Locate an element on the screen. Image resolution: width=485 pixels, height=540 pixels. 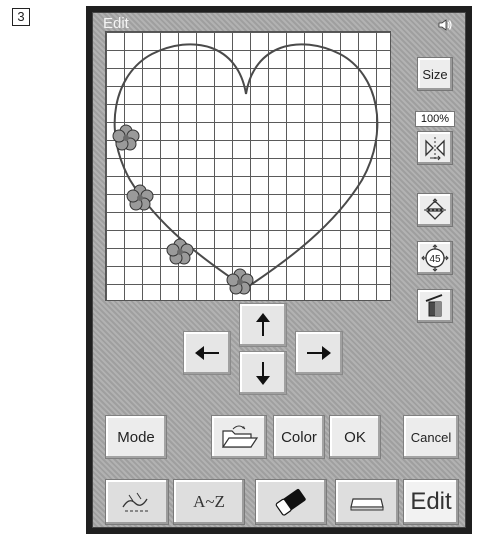
move-left-button is located at coordinates (207, 353).